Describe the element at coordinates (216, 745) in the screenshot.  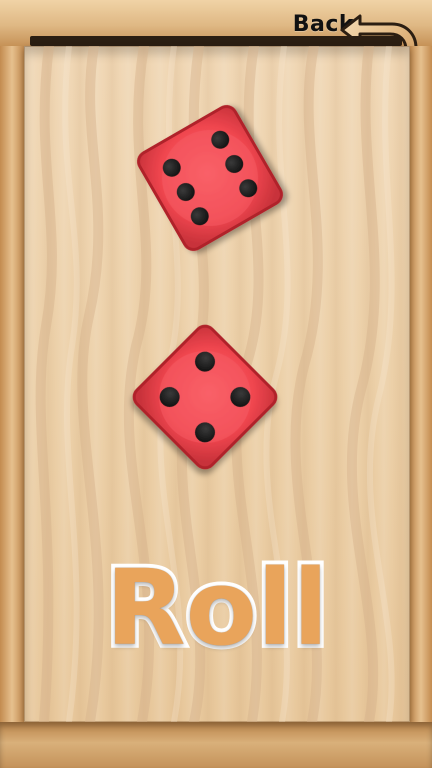
I see `bottom-rail` at that location.